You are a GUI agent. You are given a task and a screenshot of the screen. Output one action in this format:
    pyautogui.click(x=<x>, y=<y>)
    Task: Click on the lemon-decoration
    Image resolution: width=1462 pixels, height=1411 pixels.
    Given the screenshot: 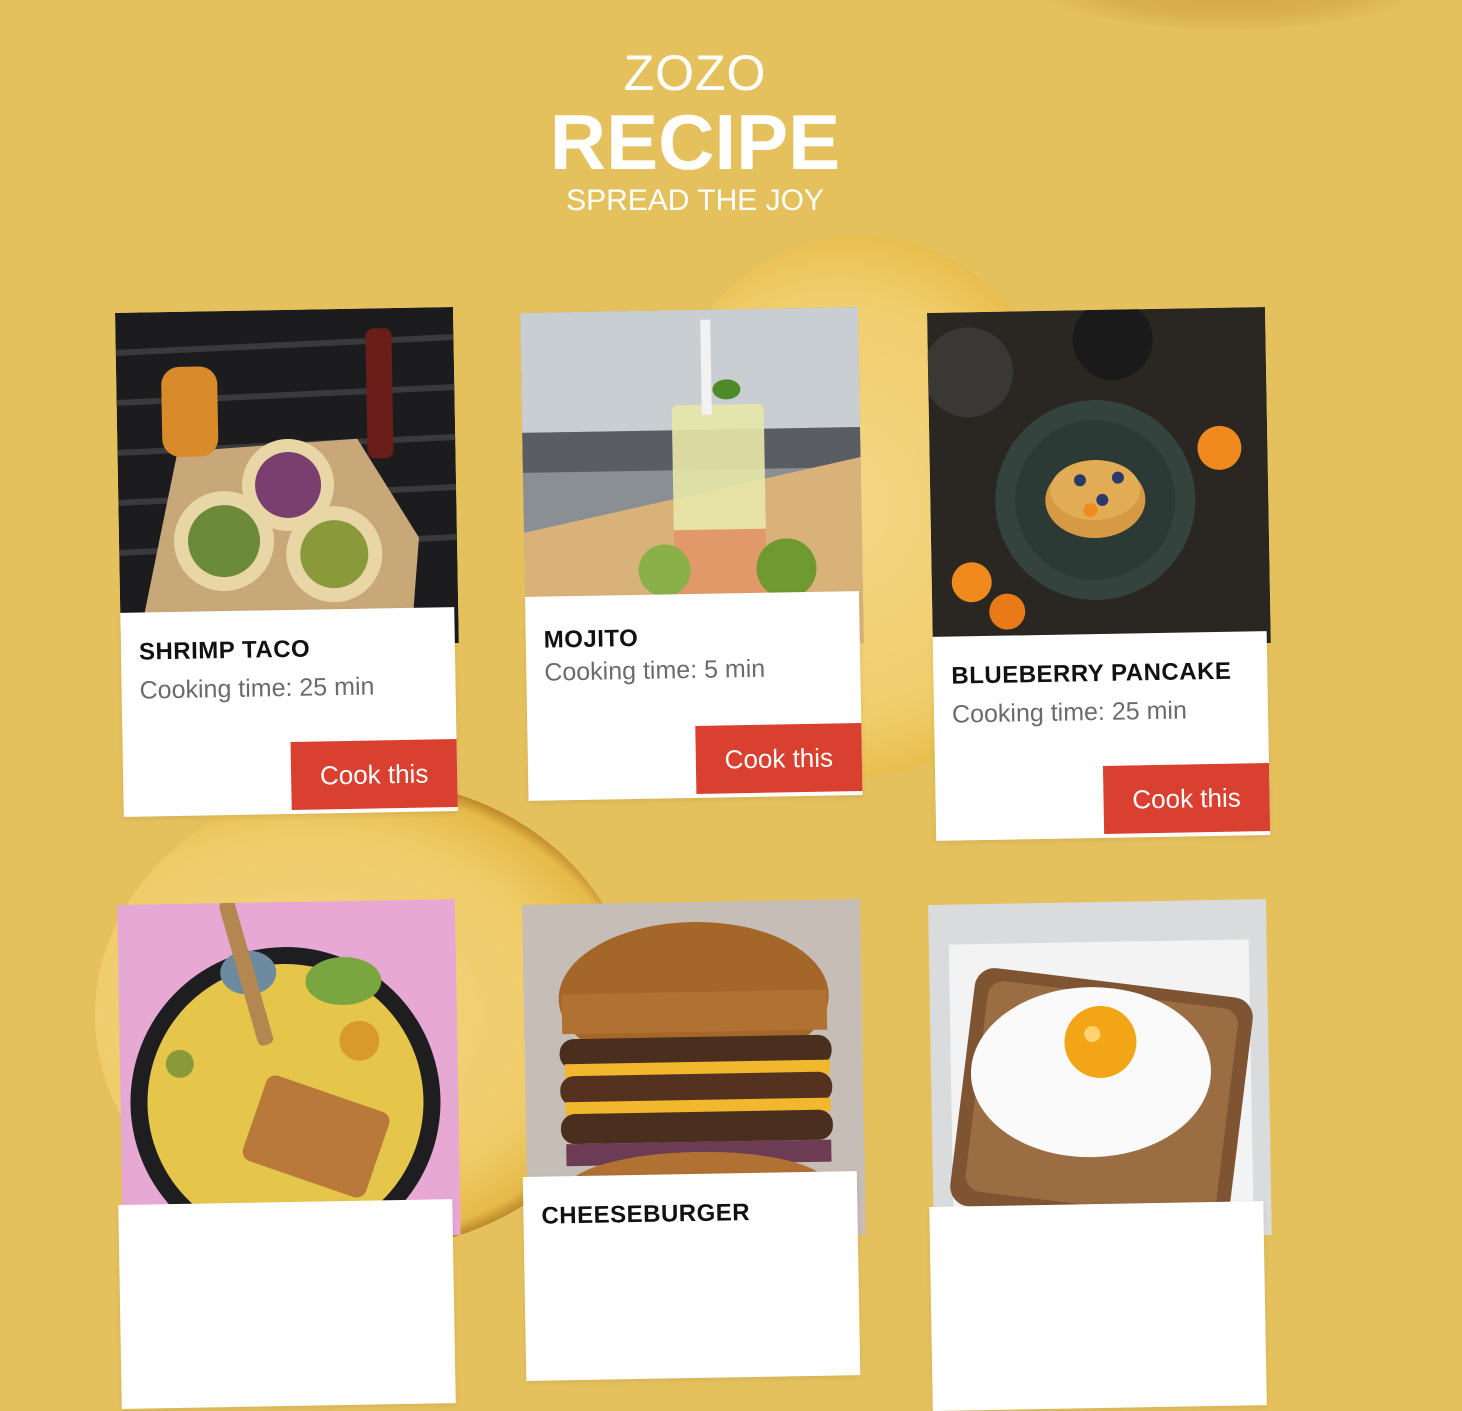 What is the action you would take?
    pyautogui.click(x=1230, y=15)
    